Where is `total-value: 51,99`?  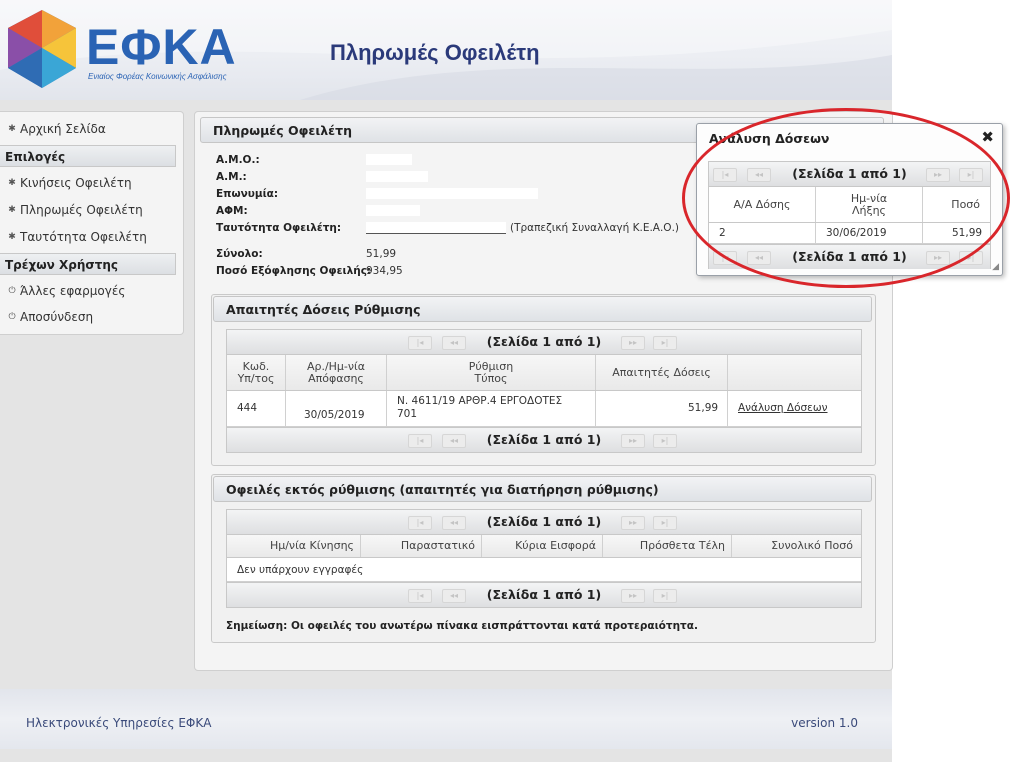
total-value: 51,99 is located at coordinates (381, 254).